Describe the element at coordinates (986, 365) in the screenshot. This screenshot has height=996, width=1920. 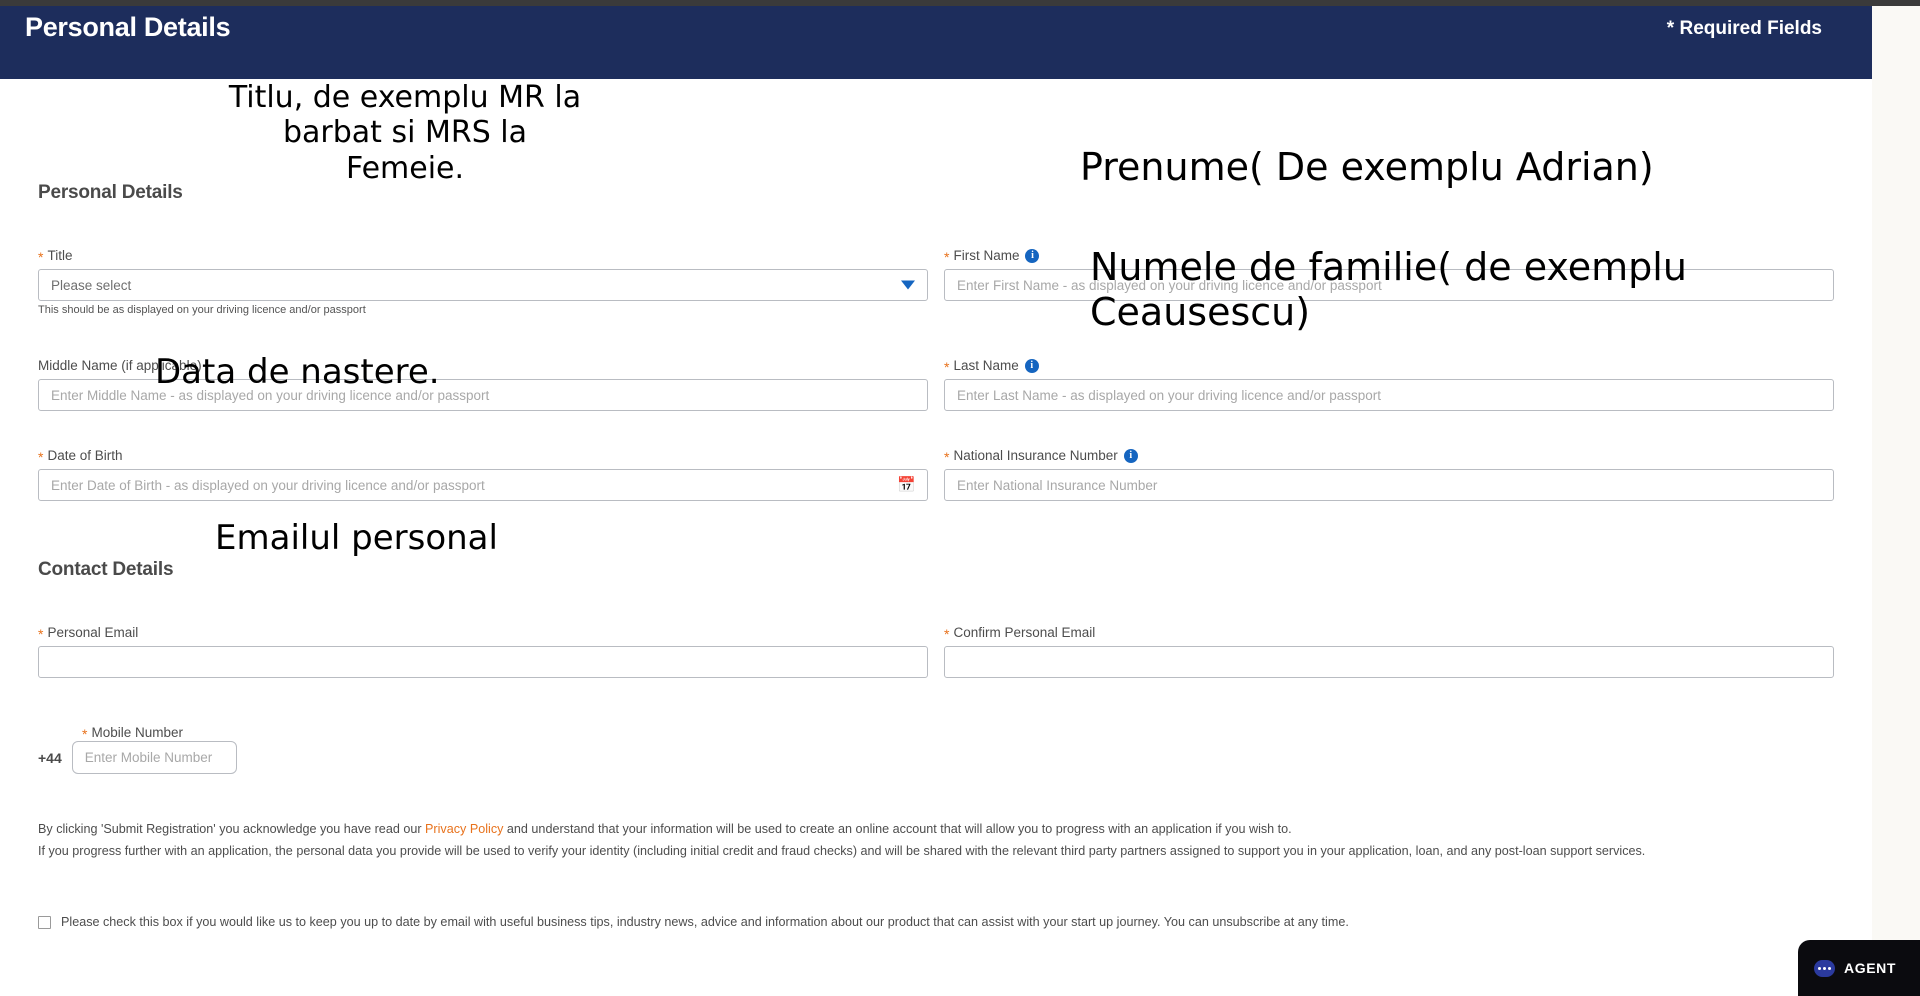
I see `label-text: Last Name` at that location.